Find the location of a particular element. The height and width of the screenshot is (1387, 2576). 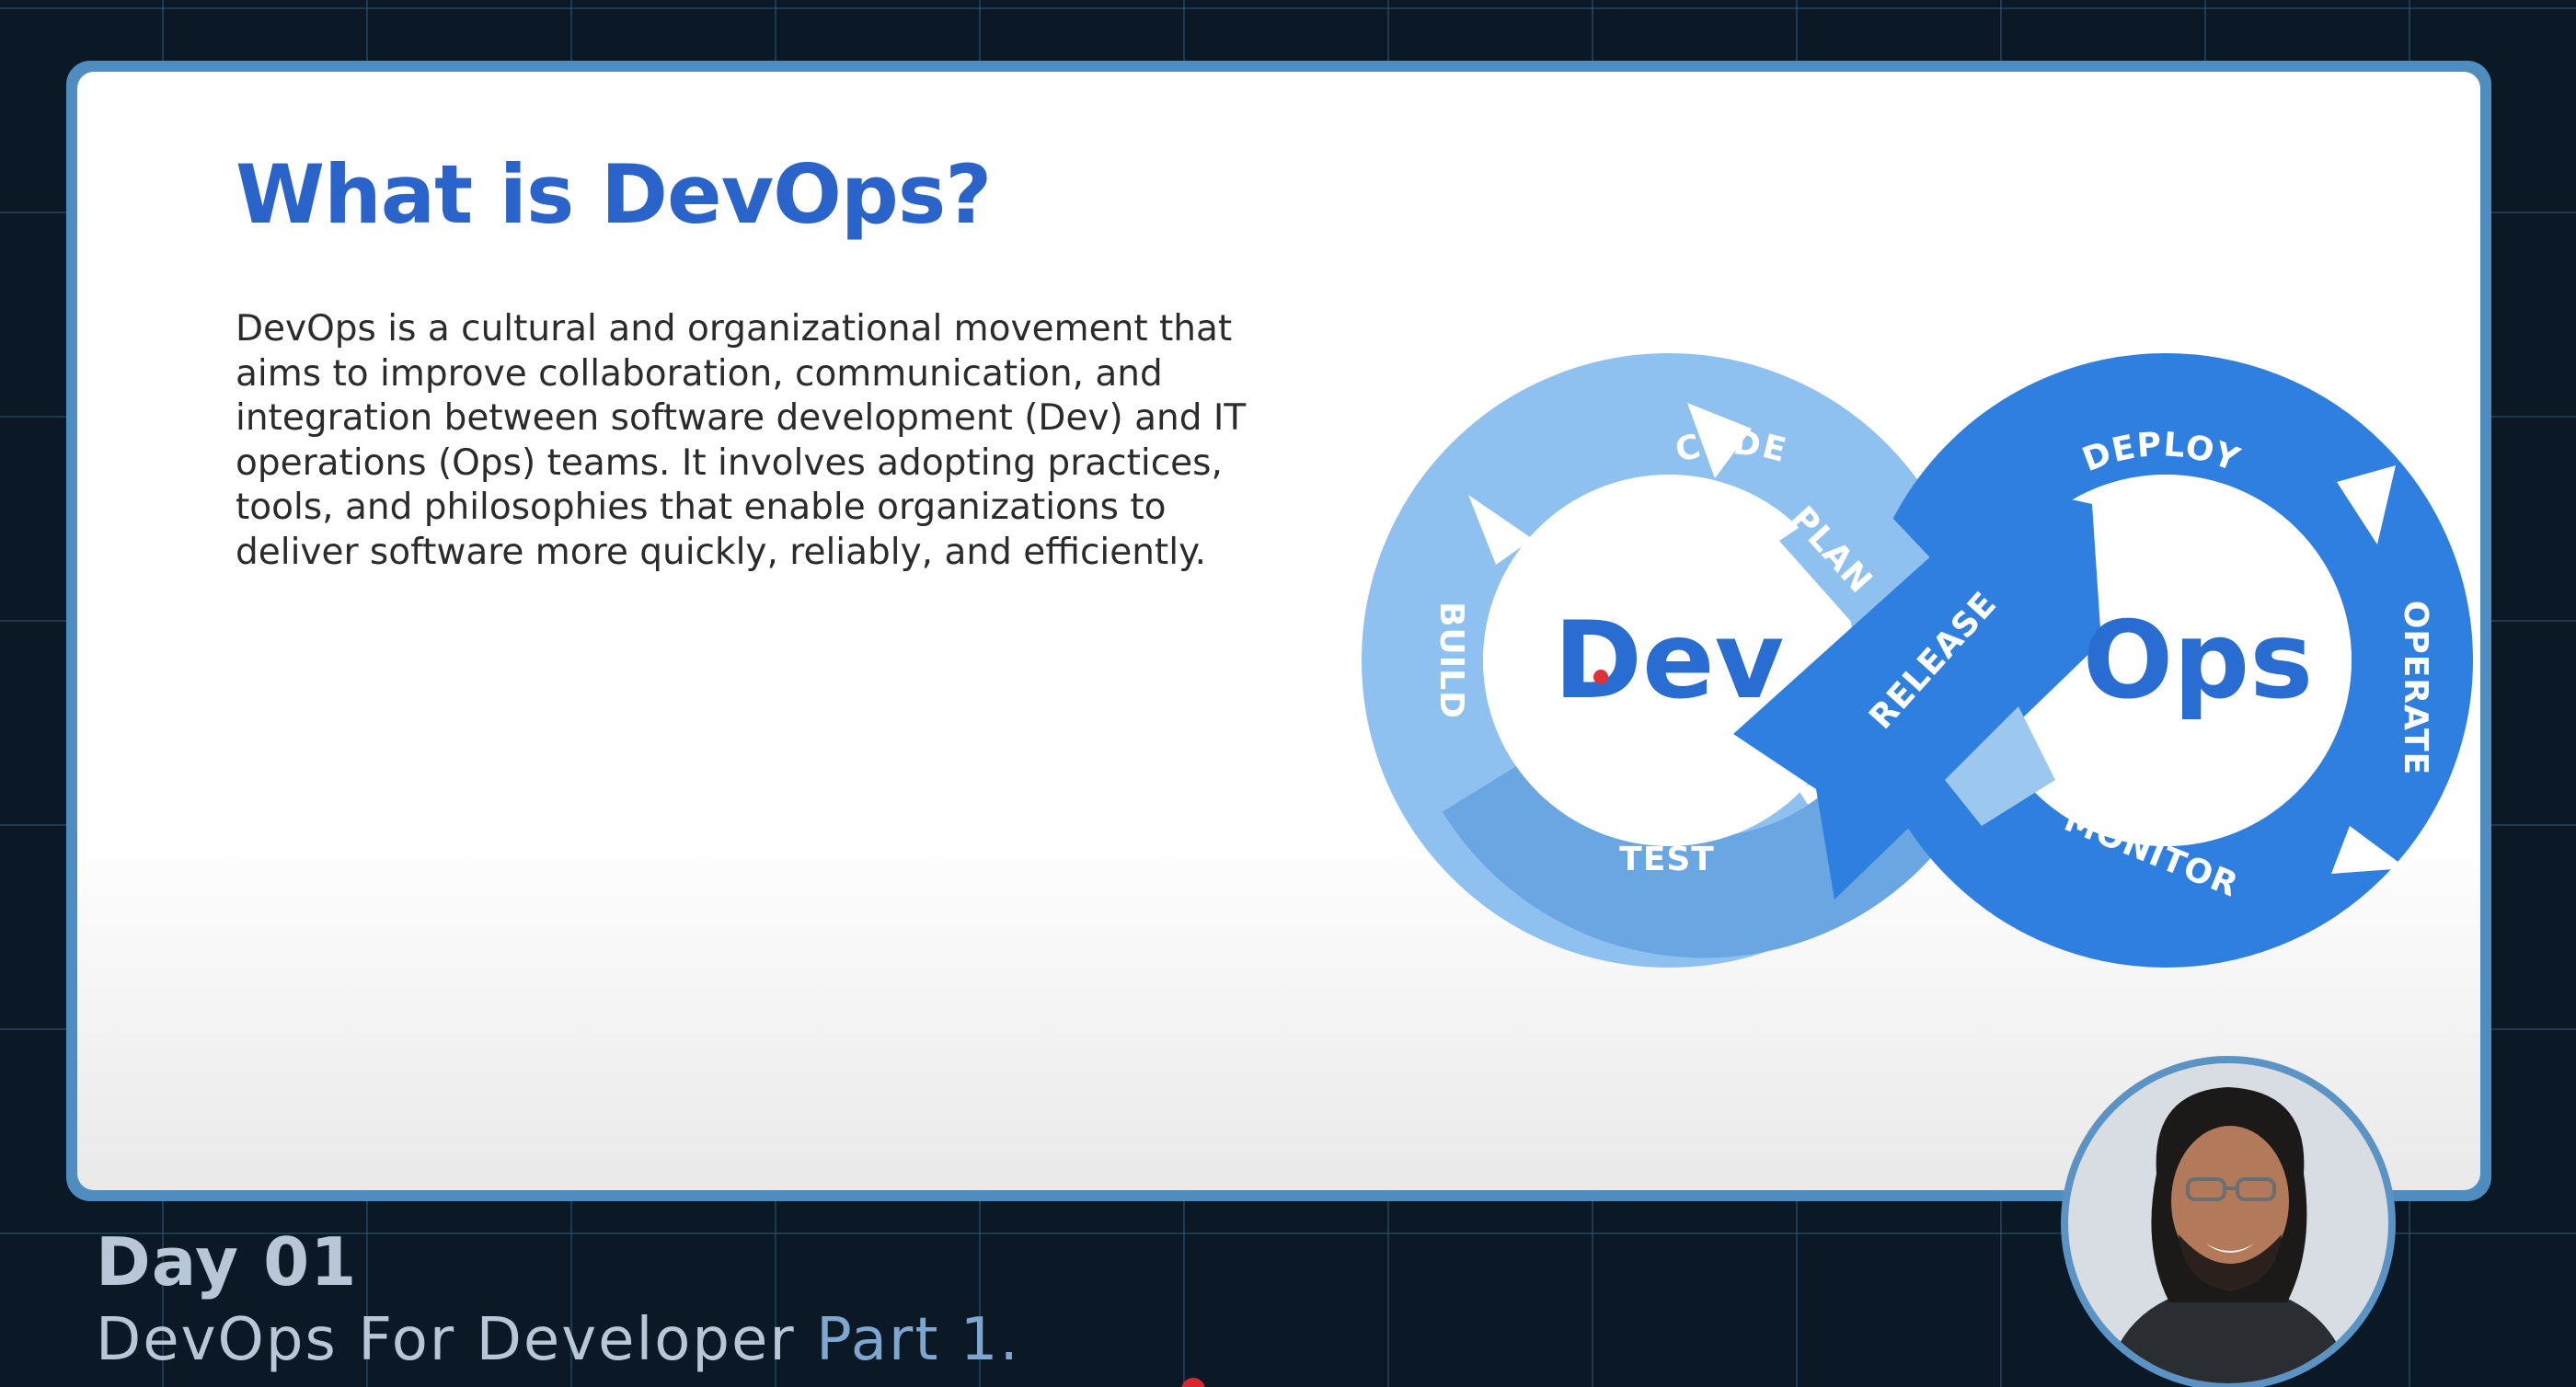

presenter-avatar-icon is located at coordinates (2228, 1223).